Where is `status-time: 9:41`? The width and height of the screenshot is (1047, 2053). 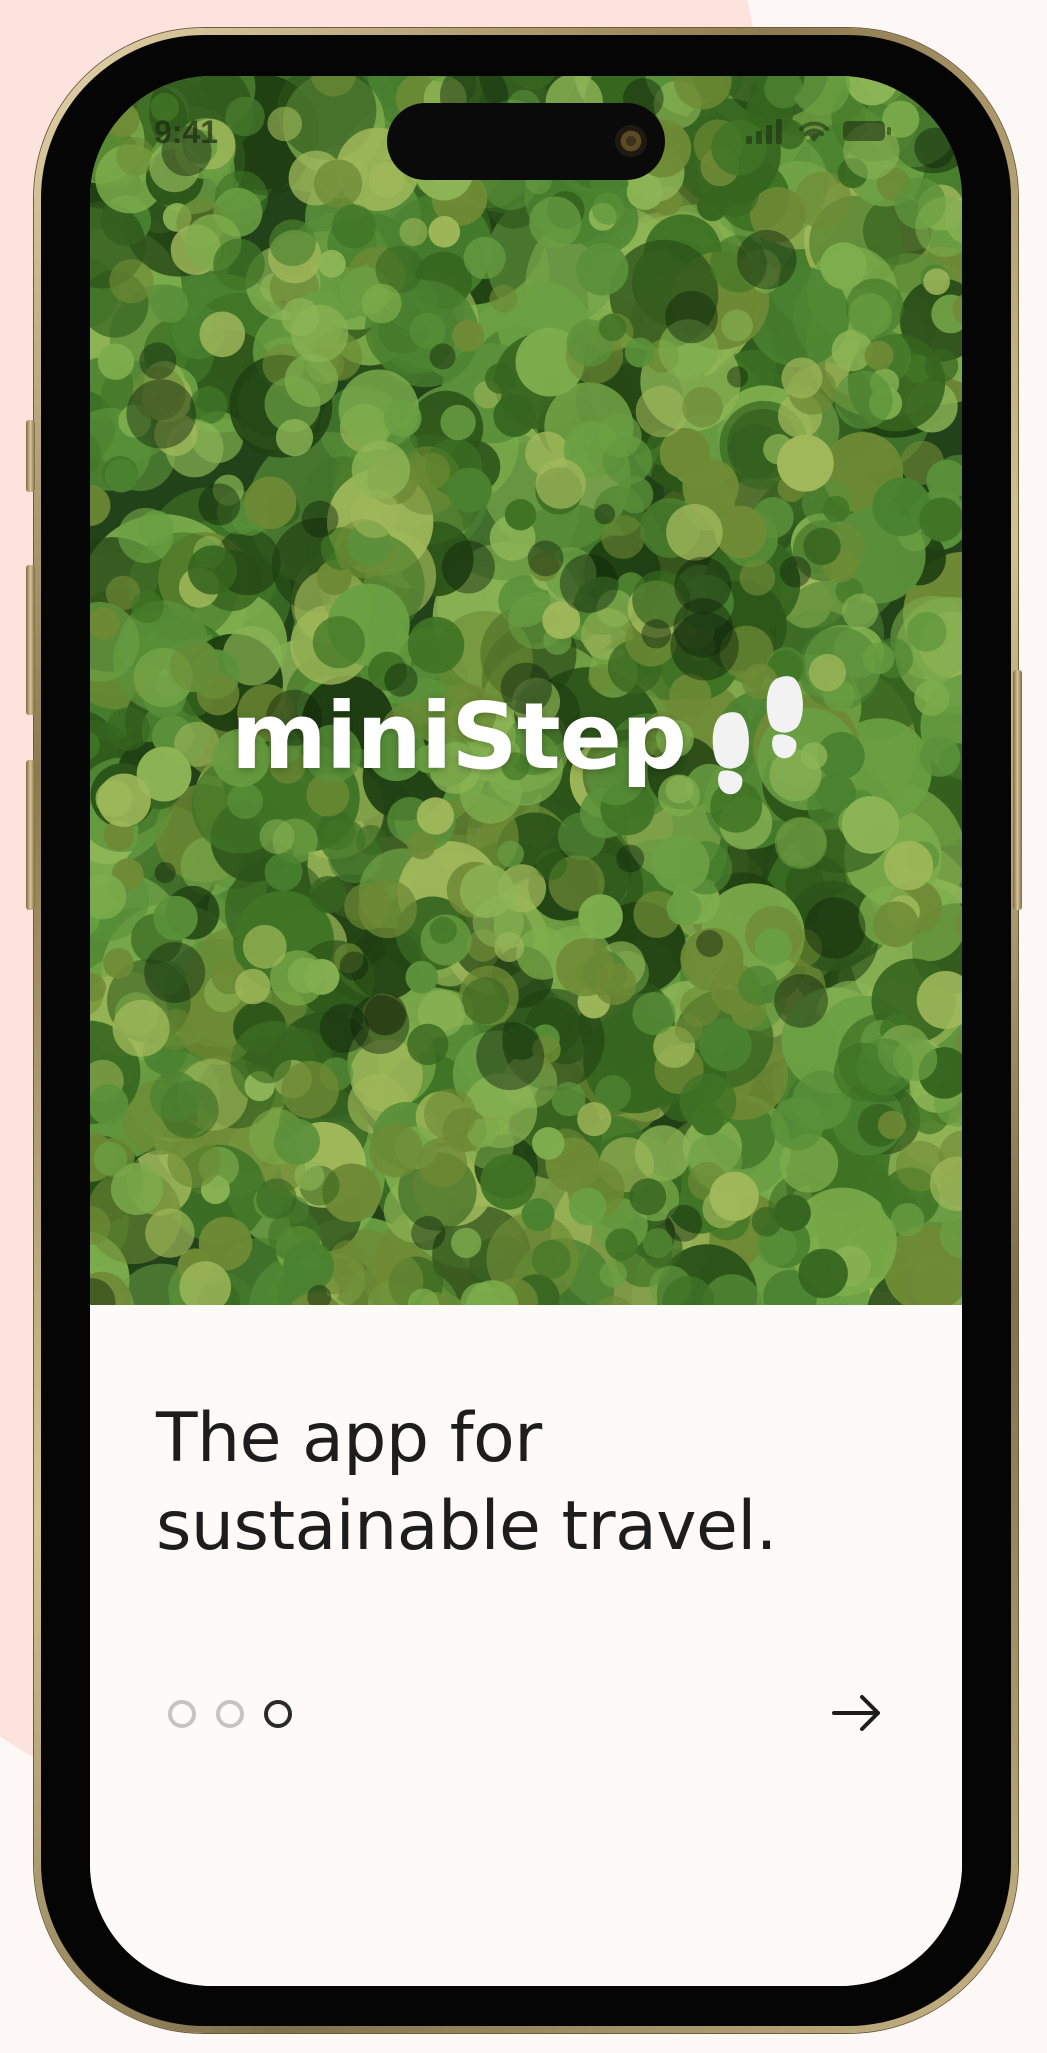
status-time: 9:41 is located at coordinates (186, 132).